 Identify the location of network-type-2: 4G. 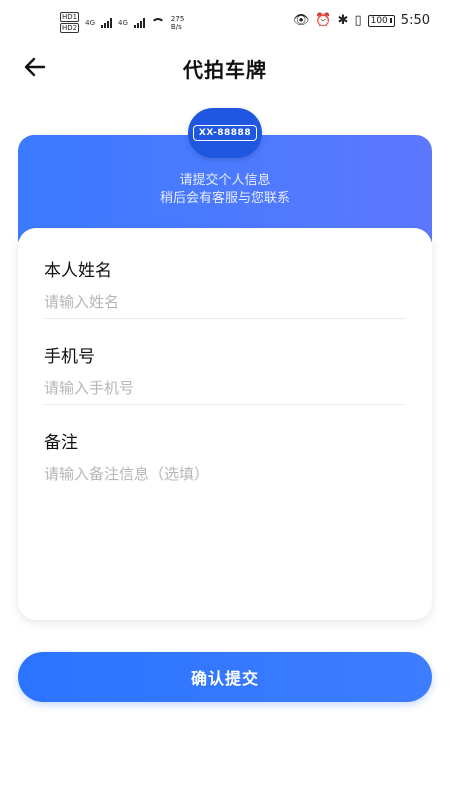
(123, 22).